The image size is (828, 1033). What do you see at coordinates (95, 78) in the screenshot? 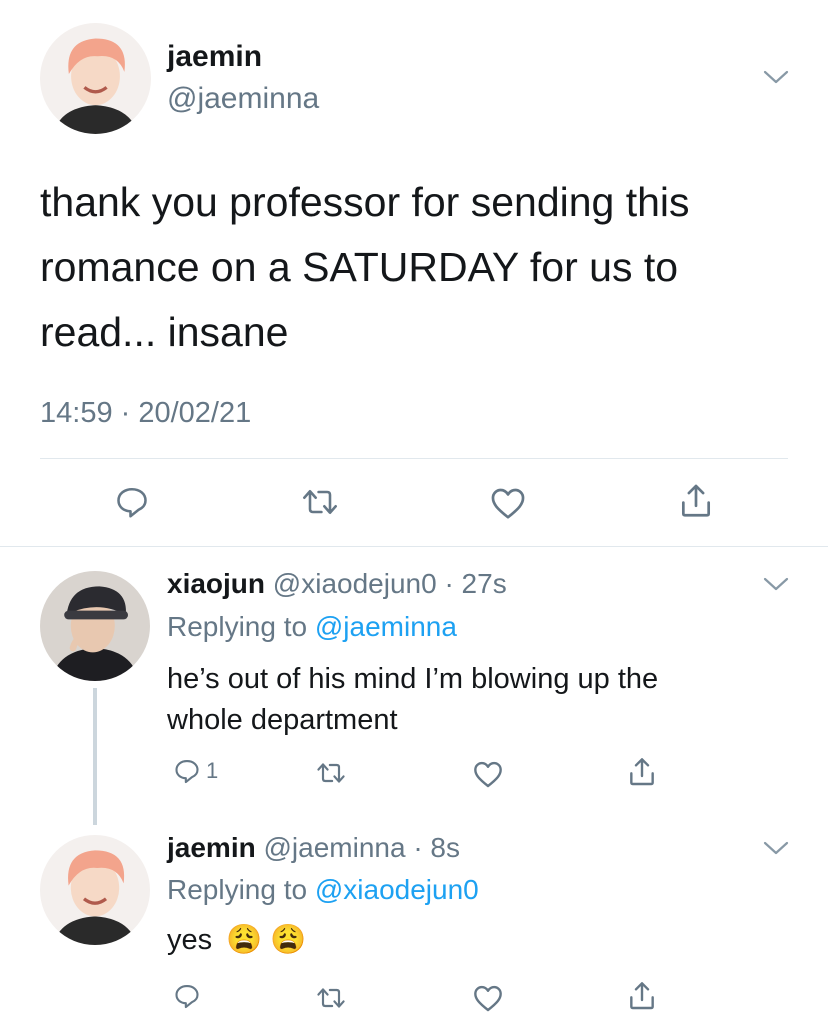
I see `main-tweet-avatar` at bounding box center [95, 78].